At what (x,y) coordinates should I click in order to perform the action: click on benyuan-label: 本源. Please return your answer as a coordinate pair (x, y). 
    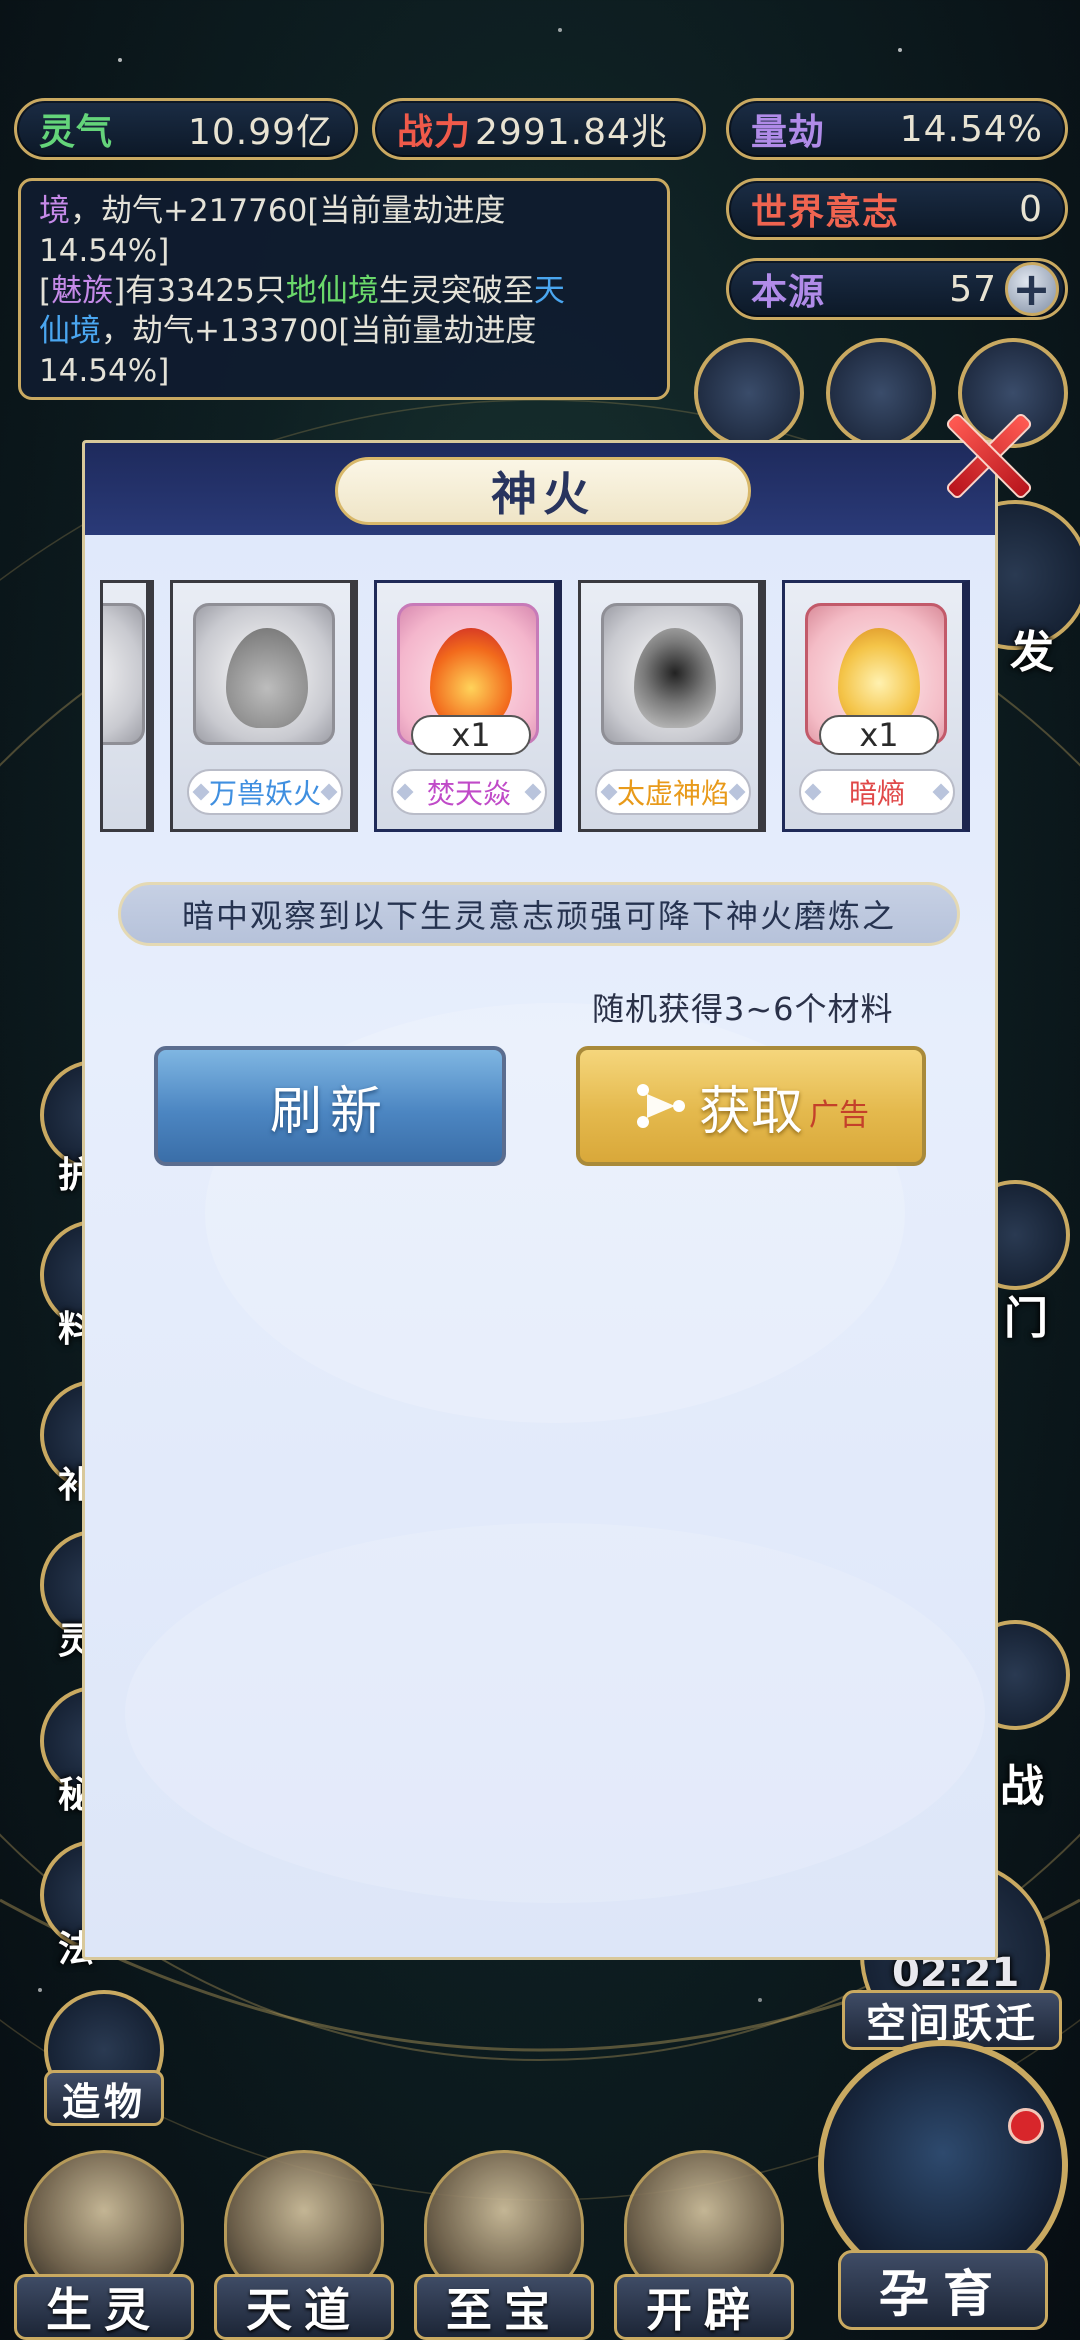
    Looking at the image, I should click on (788, 292).